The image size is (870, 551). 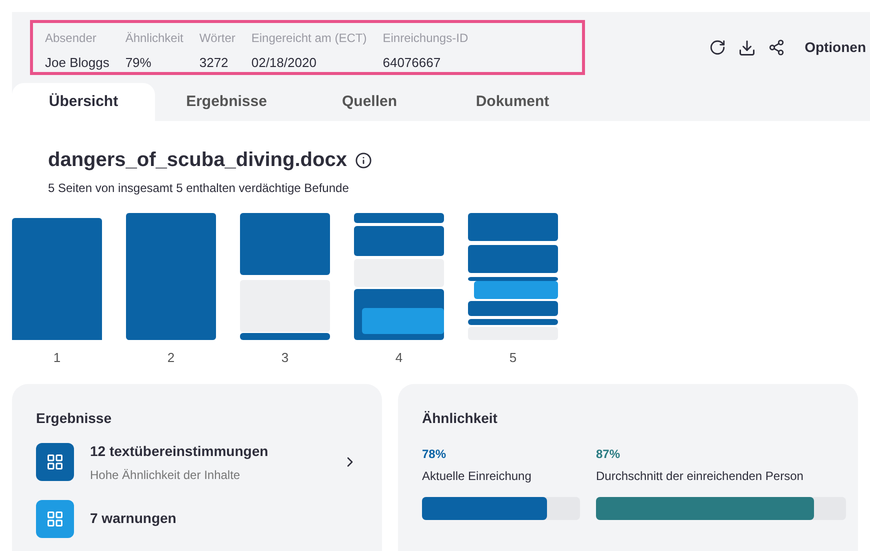 What do you see at coordinates (197, 160) in the screenshot?
I see `document-title: dangers_of_scuba_diving.docx` at bounding box center [197, 160].